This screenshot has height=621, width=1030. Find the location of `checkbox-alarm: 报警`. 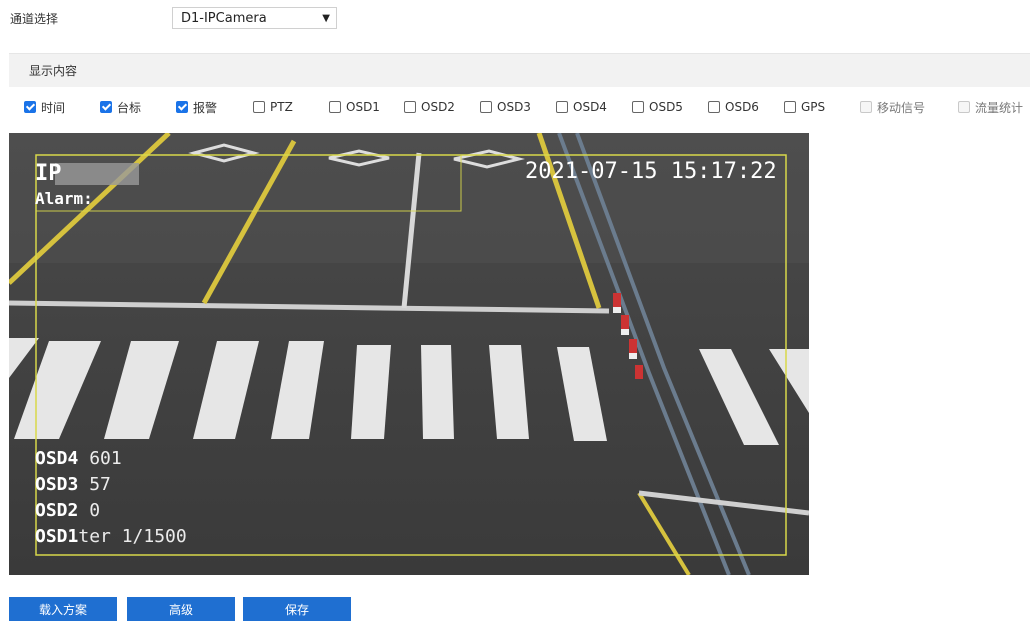

checkbox-alarm: 报警 is located at coordinates (196, 107).